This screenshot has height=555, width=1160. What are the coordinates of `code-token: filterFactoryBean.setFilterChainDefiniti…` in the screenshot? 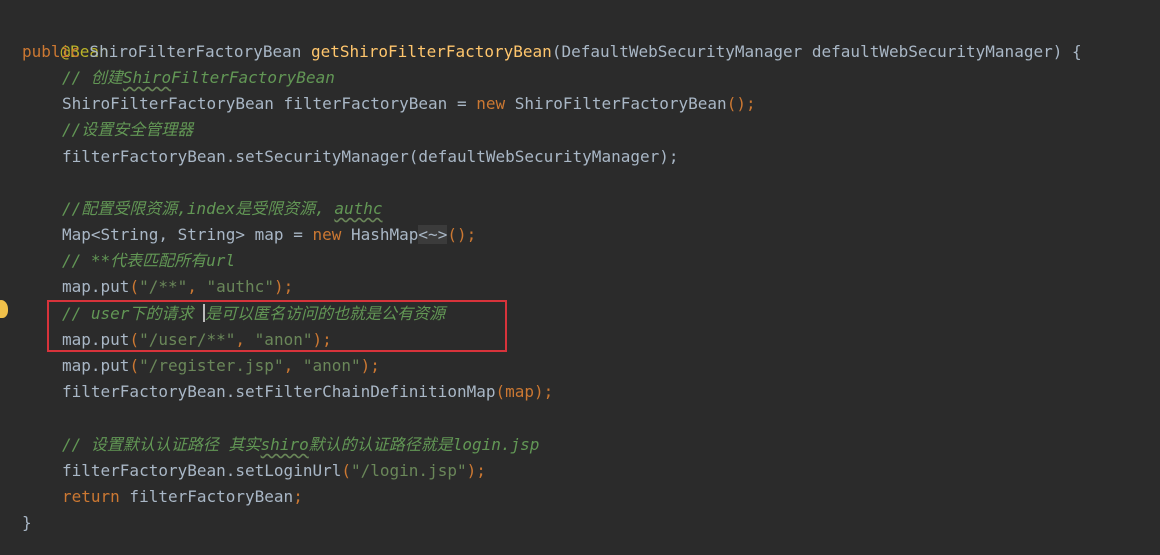 It's located at (279, 391).